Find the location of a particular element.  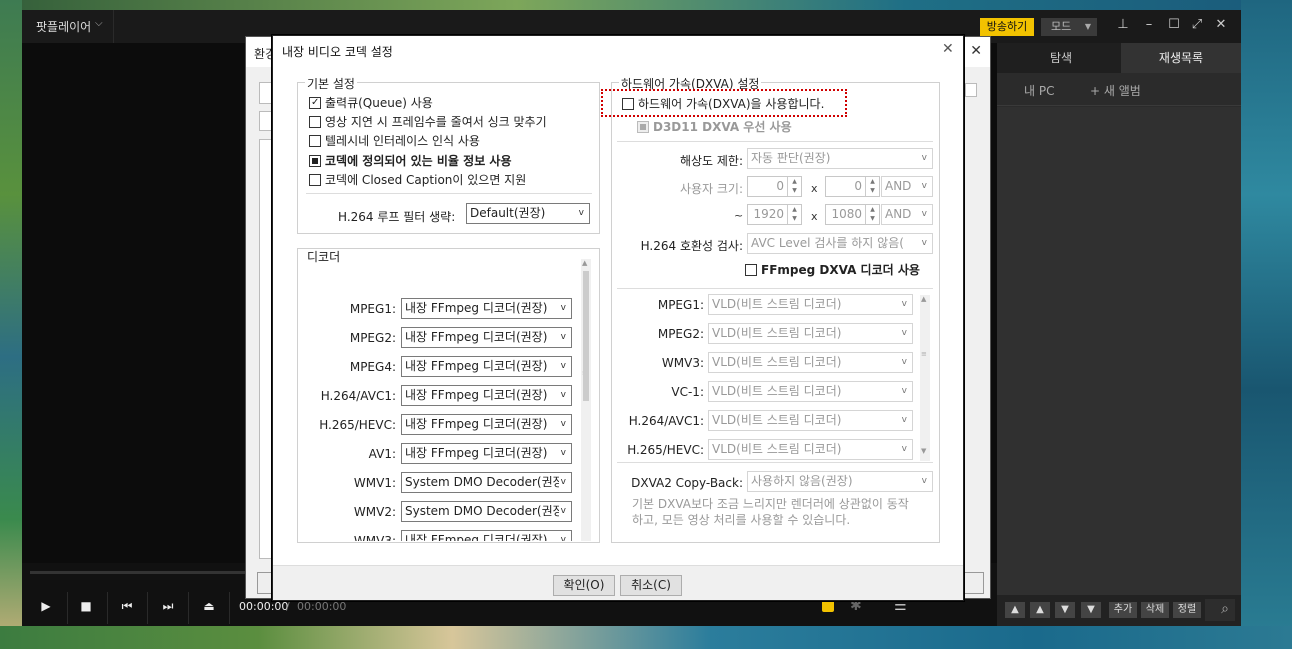

decoder-label: MPEG4: is located at coordinates (372, 367).